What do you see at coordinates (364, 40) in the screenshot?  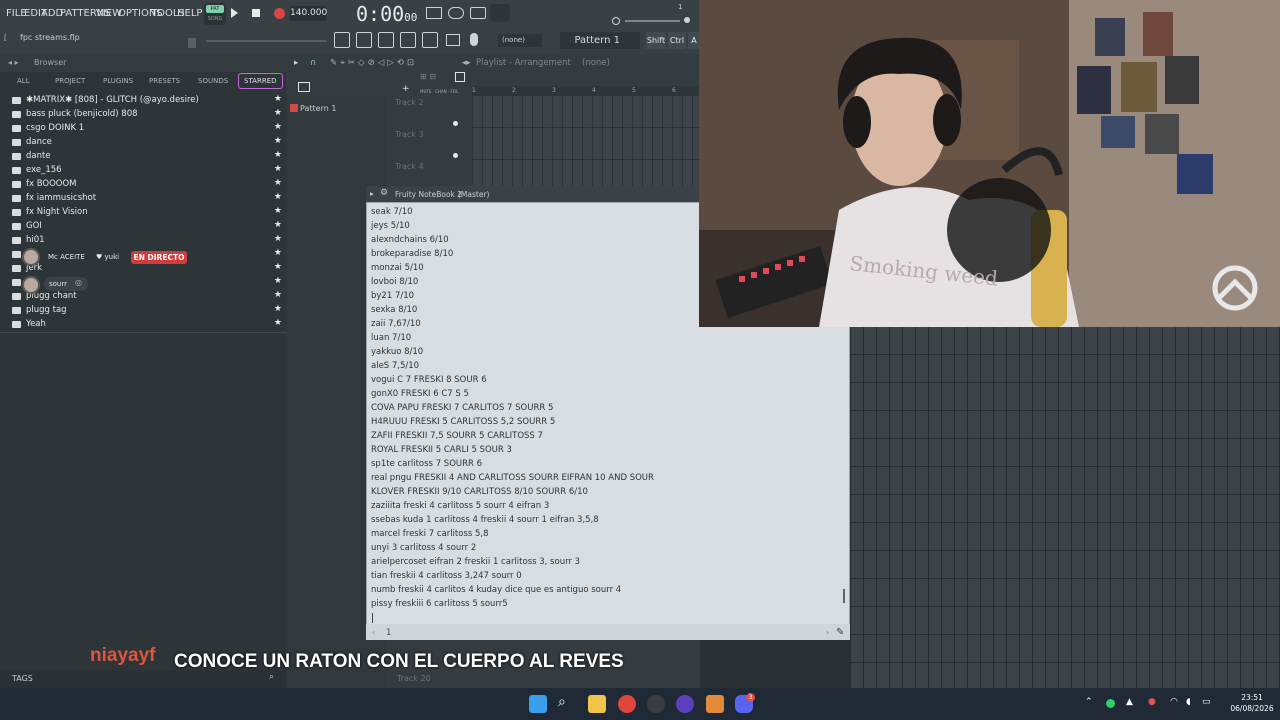 I see `piano-roll-icon` at bounding box center [364, 40].